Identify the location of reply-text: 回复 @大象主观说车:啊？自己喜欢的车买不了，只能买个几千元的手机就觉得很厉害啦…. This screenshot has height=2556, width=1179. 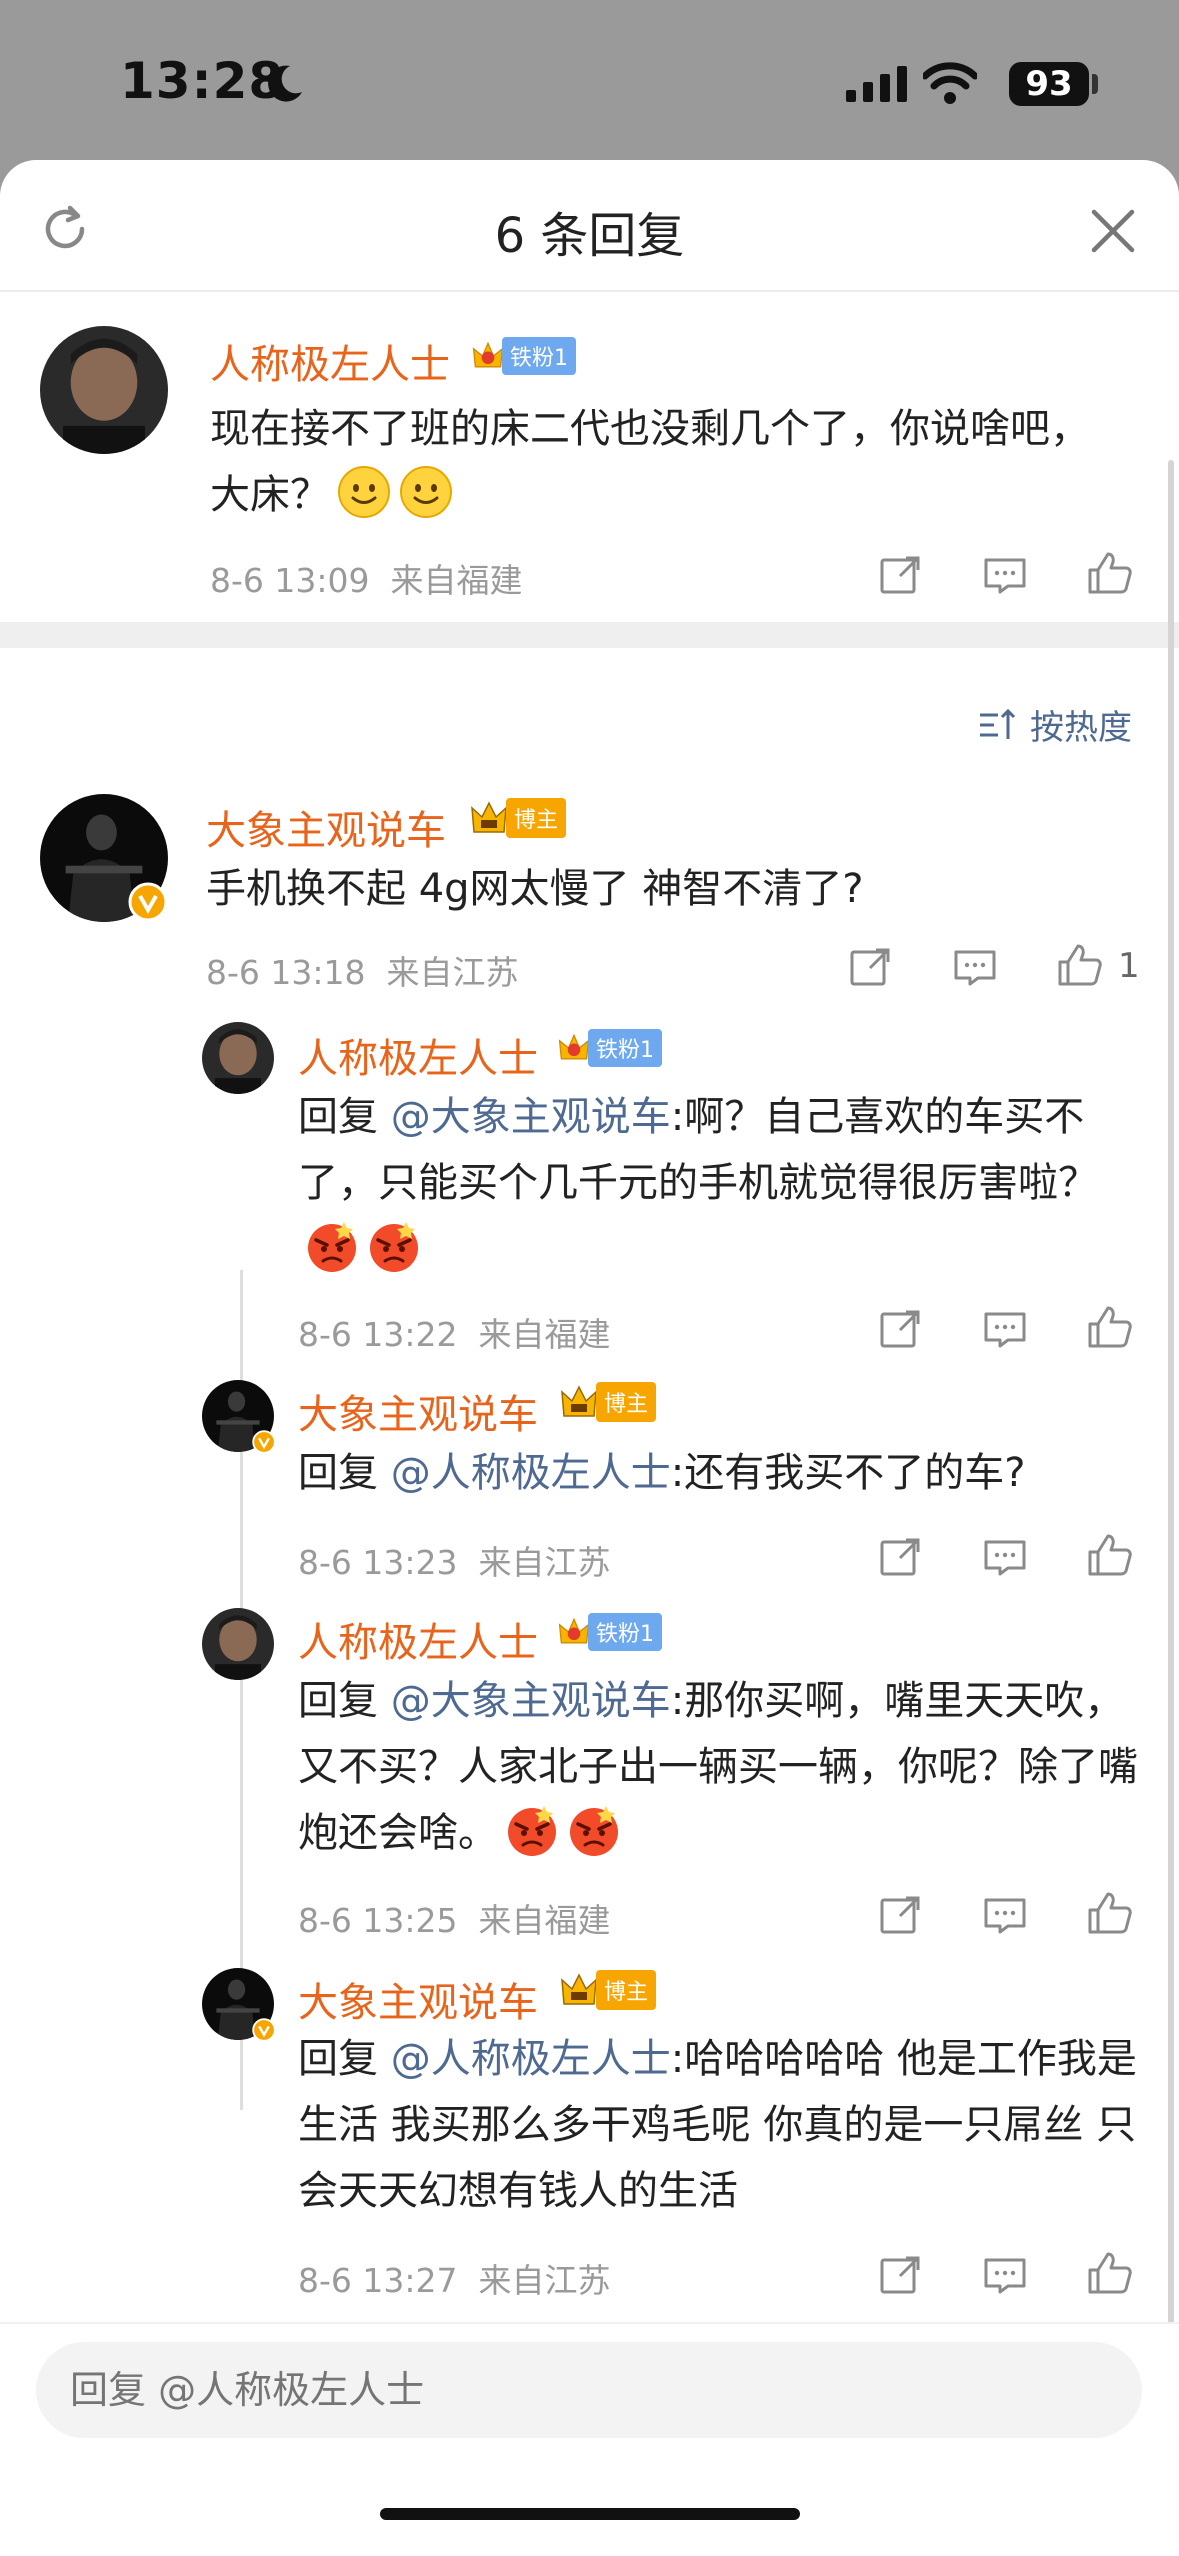
(718, 1183).